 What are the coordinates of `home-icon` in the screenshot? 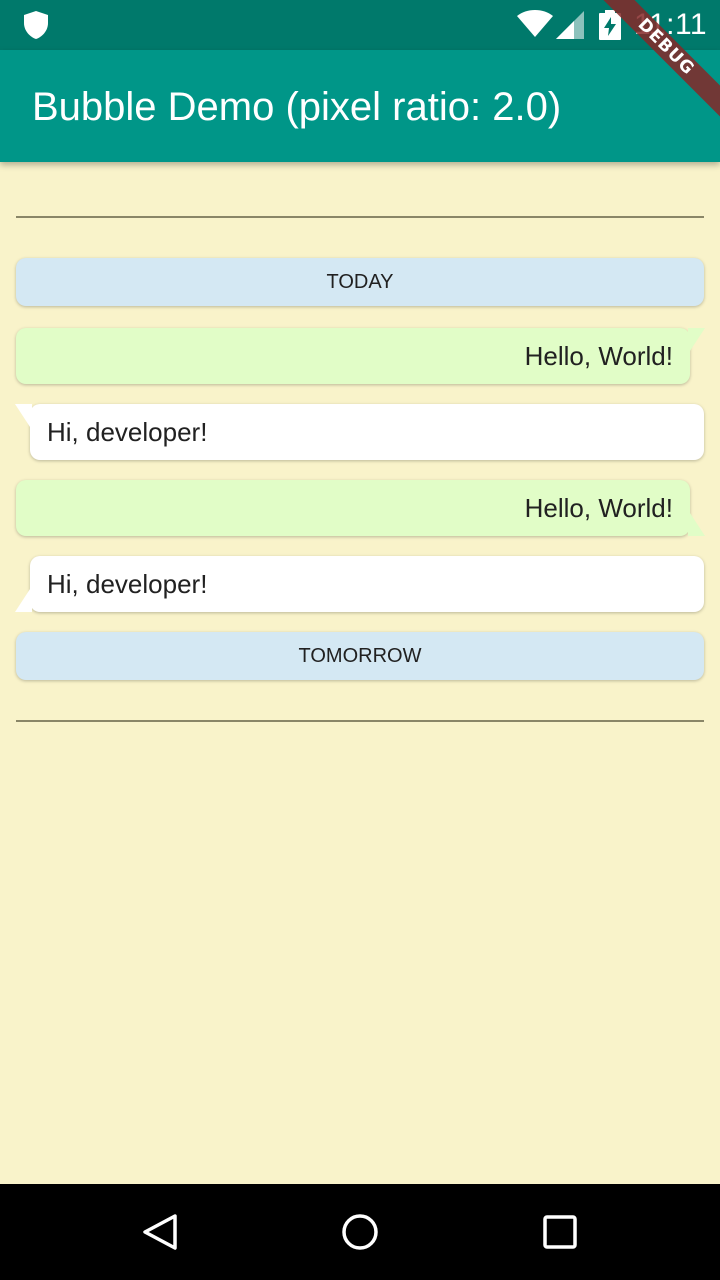 It's located at (360, 1232).